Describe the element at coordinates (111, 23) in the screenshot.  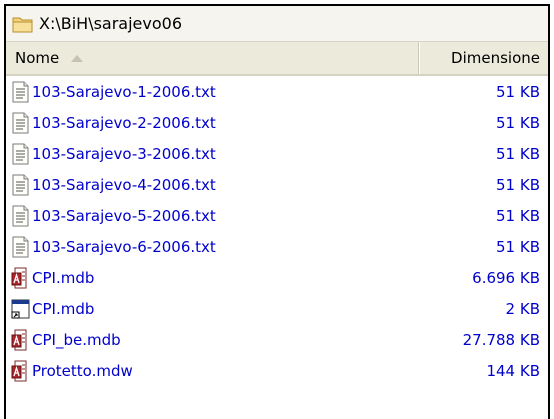
I see `current-path: X:\BiH\sarajevo06` at that location.